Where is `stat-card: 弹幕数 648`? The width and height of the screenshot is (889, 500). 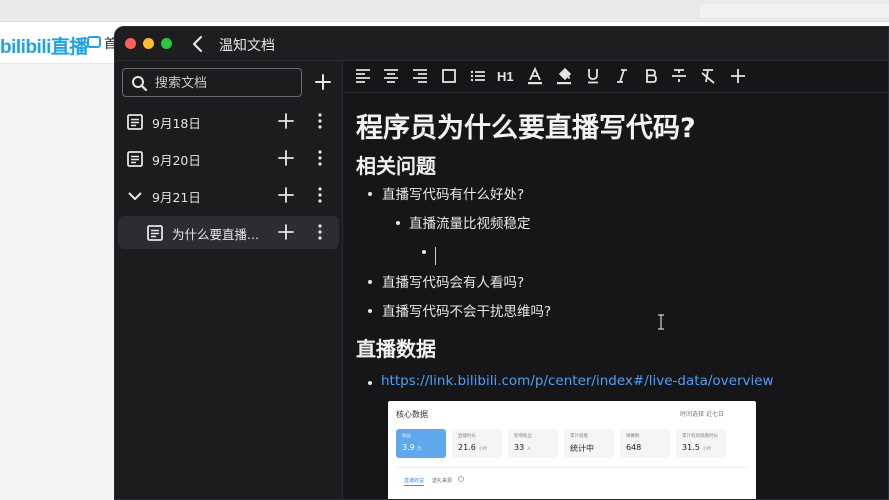
stat-card: 弹幕数 648 is located at coordinates (645, 443).